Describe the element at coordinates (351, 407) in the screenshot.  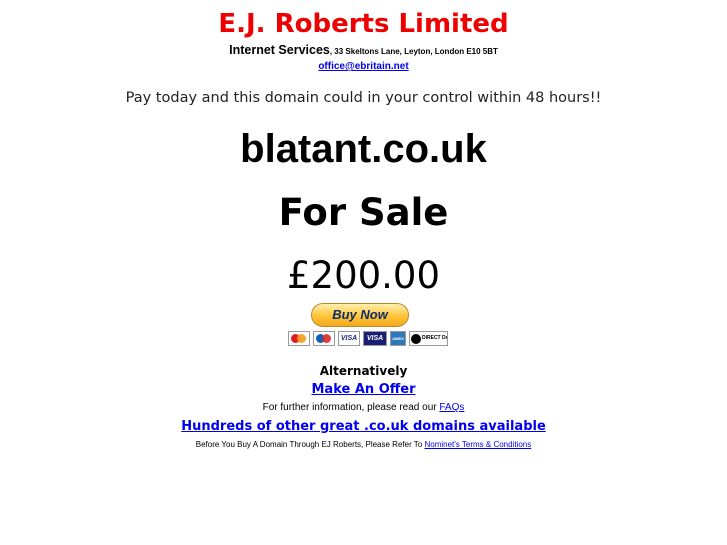
I see `further-info-text: For further information, please read our` at that location.